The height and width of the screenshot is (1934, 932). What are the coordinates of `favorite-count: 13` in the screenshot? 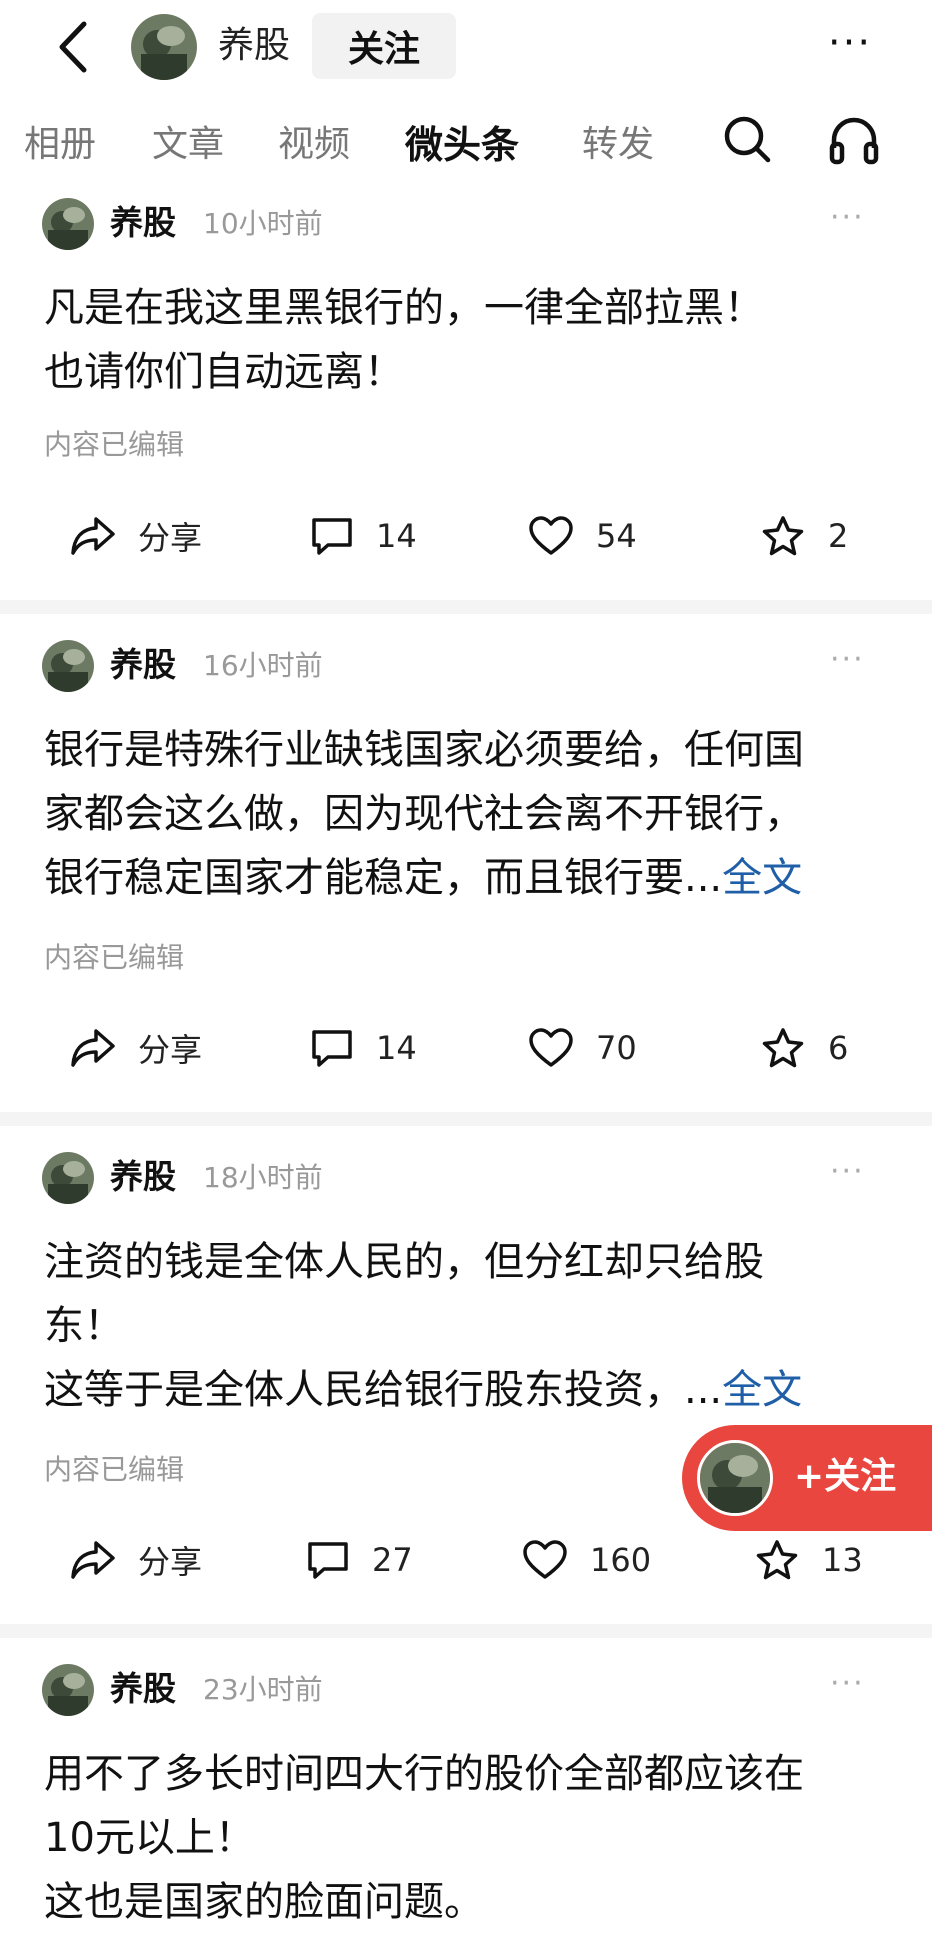 It's located at (842, 1560).